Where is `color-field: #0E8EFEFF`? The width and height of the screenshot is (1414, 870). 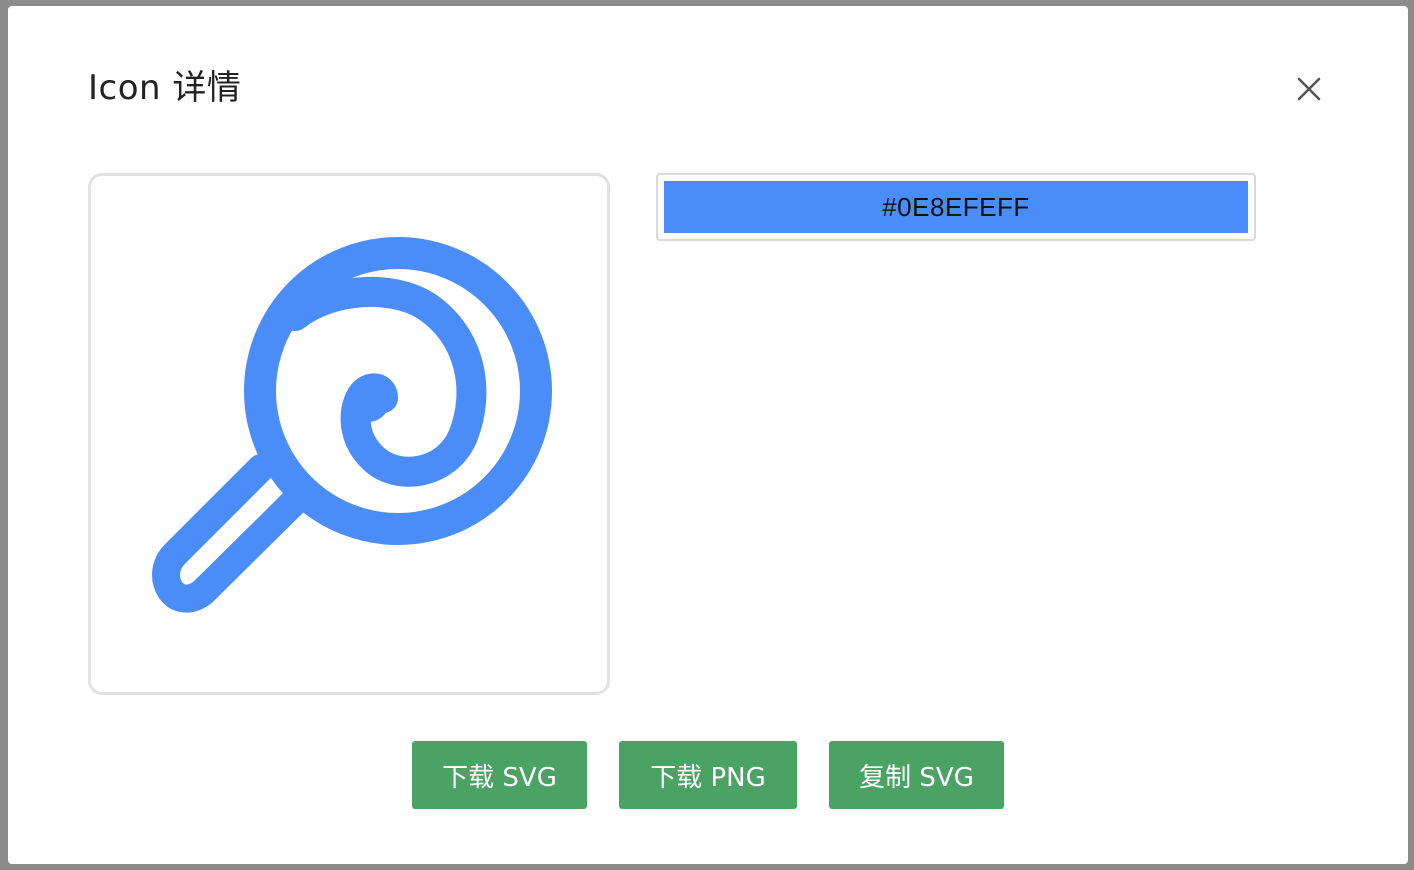
color-field: #0E8EFEFF is located at coordinates (956, 207).